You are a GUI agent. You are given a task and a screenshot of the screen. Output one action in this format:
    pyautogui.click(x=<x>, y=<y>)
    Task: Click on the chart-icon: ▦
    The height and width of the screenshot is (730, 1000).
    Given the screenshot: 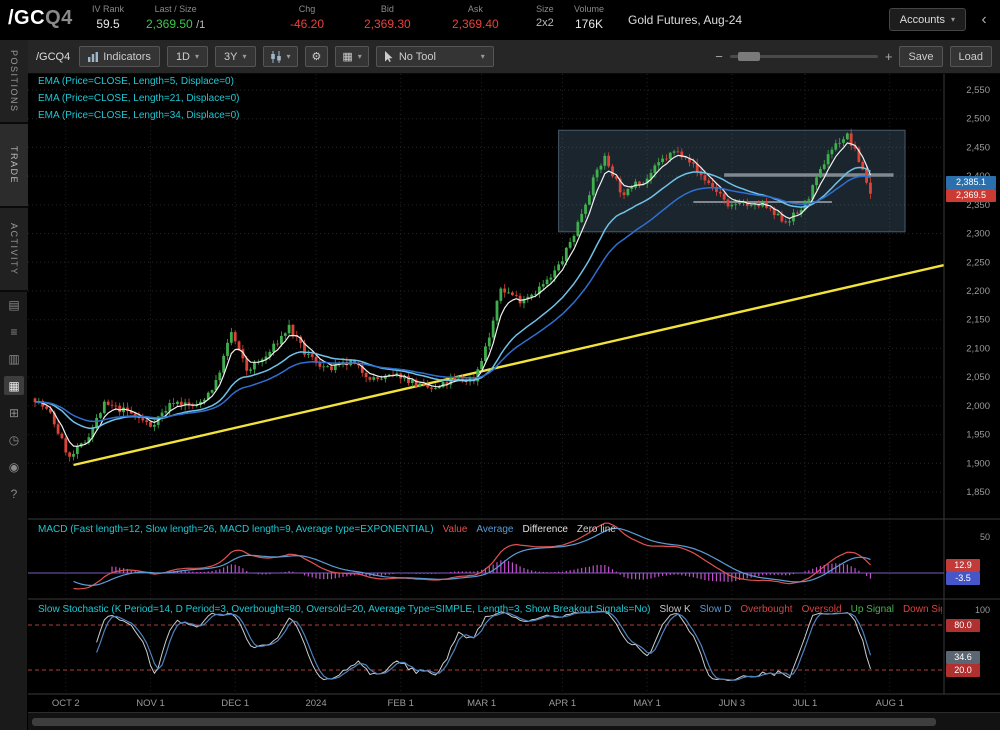 What is the action you would take?
    pyautogui.click(x=14, y=385)
    